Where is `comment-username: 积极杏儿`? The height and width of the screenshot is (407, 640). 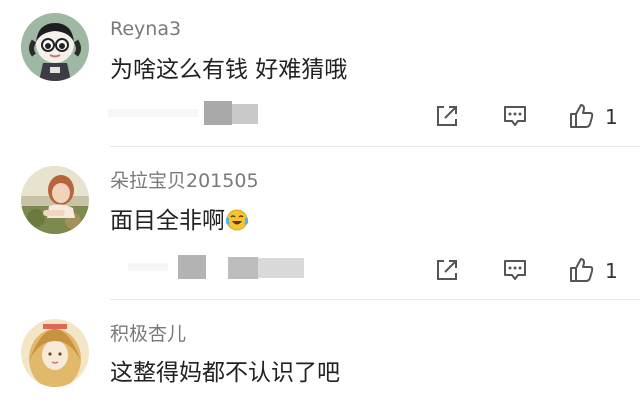 comment-username: 积极杏儿 is located at coordinates (148, 334).